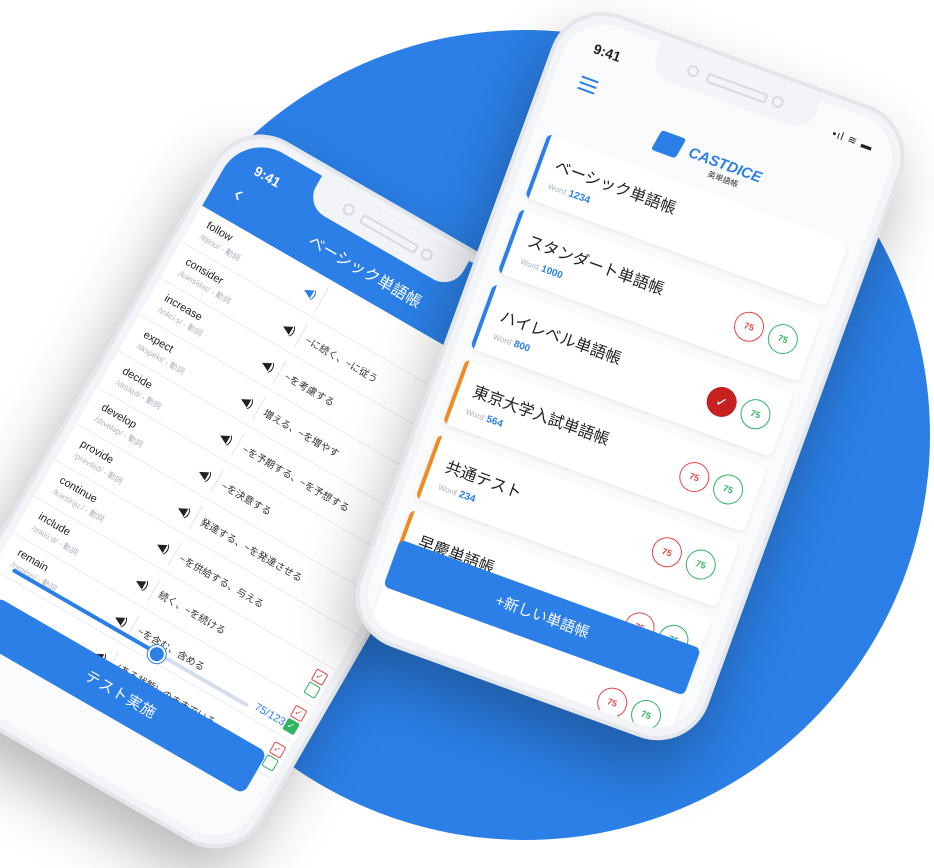  I want to click on book-title: ハイレベル単語帳, so click(560, 338).